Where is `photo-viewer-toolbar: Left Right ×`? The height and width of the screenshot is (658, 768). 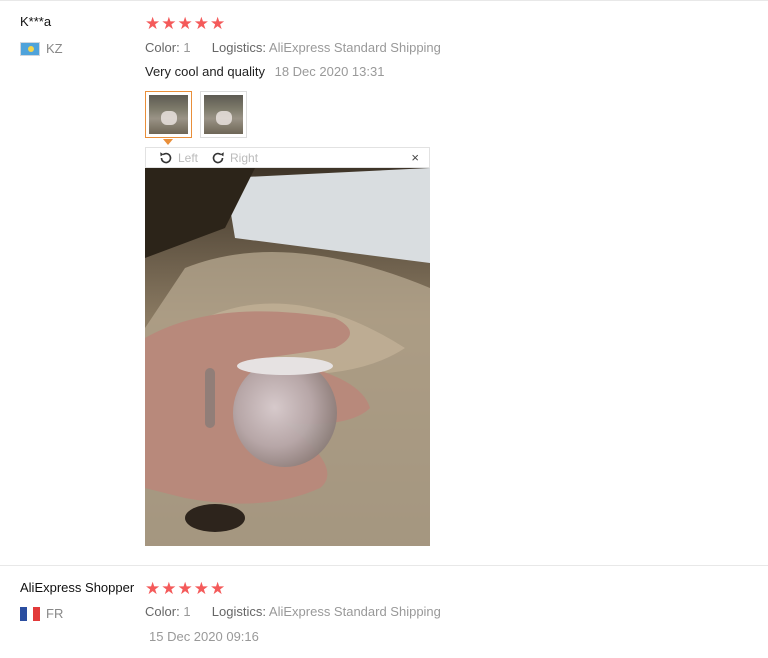
photo-viewer-toolbar: Left Right × is located at coordinates (287, 157).